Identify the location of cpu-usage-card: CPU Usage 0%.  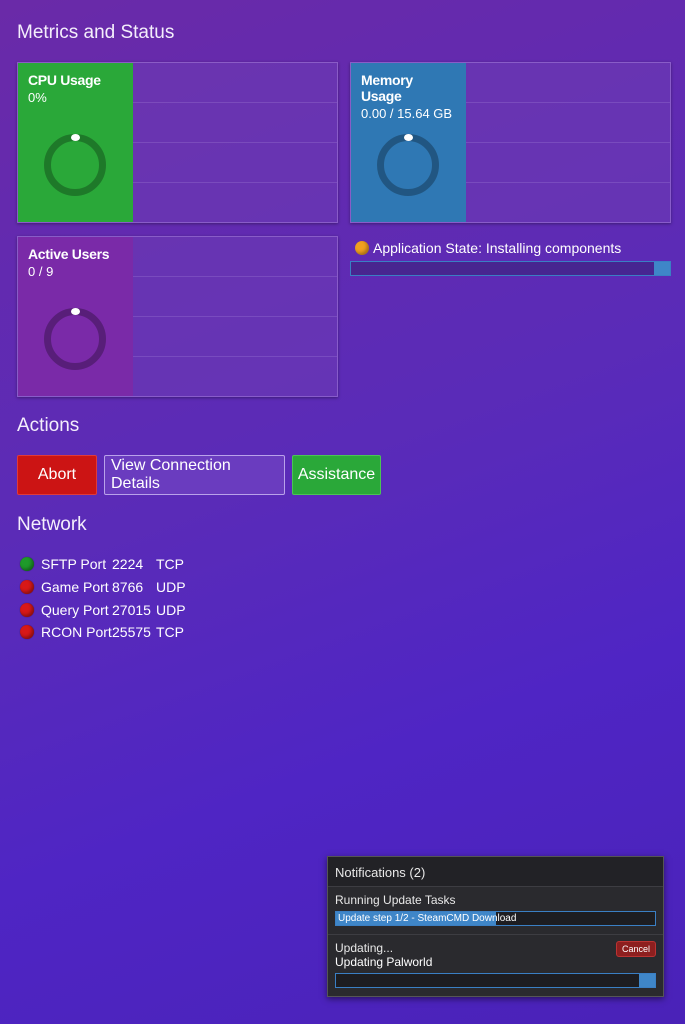
(177, 142).